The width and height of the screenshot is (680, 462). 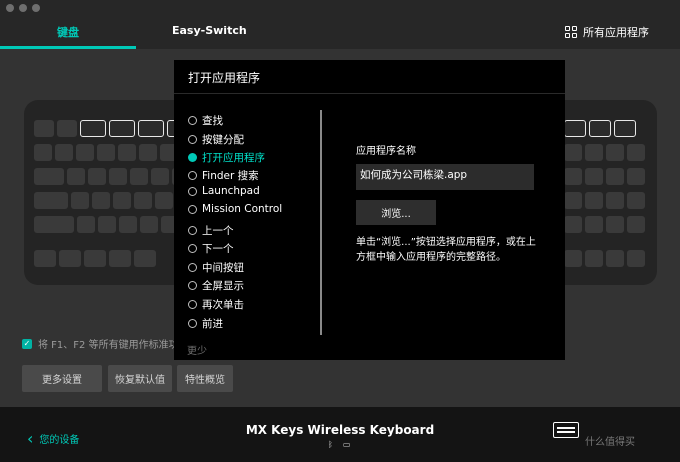 What do you see at coordinates (340, 24) in the screenshot?
I see `top-bar: 键盘 Easy-Switch 所有应用程序` at bounding box center [340, 24].